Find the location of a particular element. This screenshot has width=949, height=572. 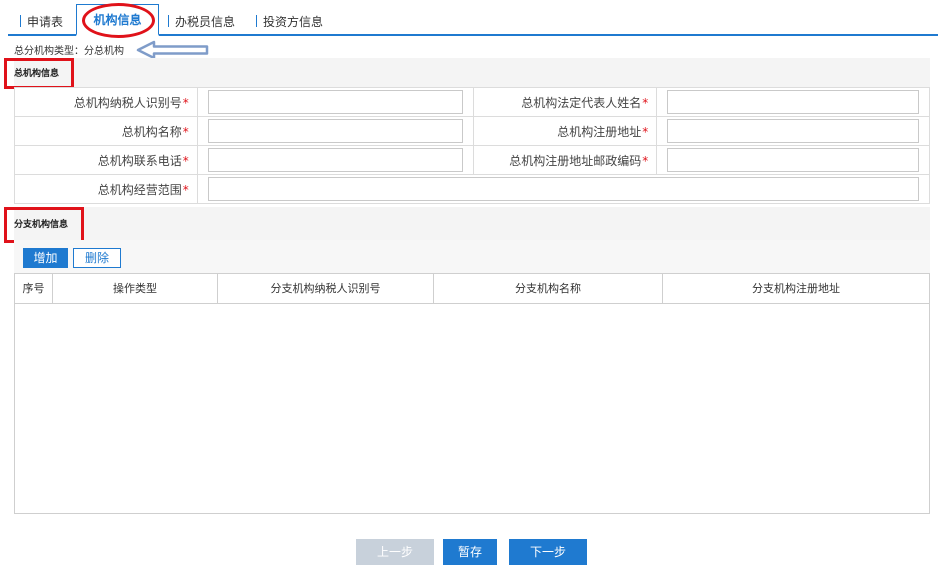

postcode-cell is located at coordinates (793, 160).